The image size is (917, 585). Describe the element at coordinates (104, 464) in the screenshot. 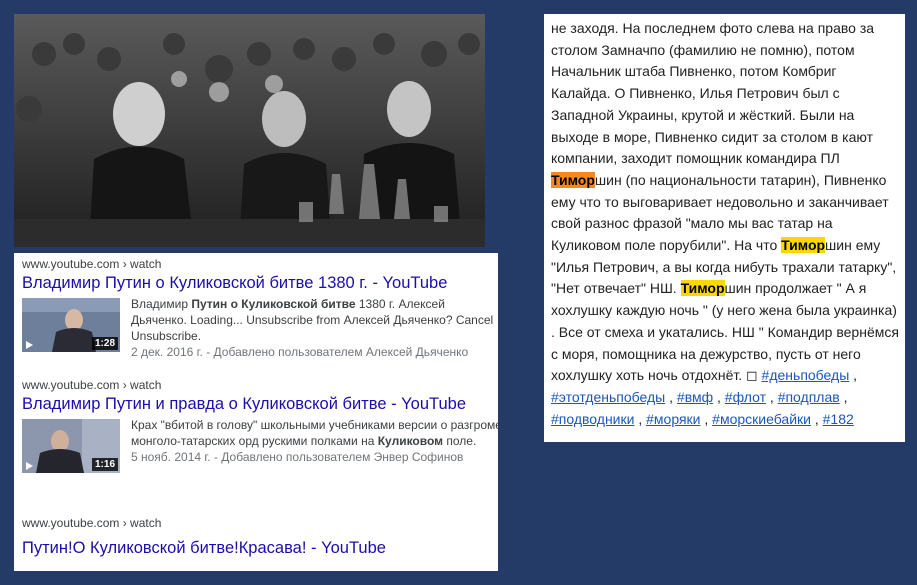

I see `video-duration: 1:16` at that location.